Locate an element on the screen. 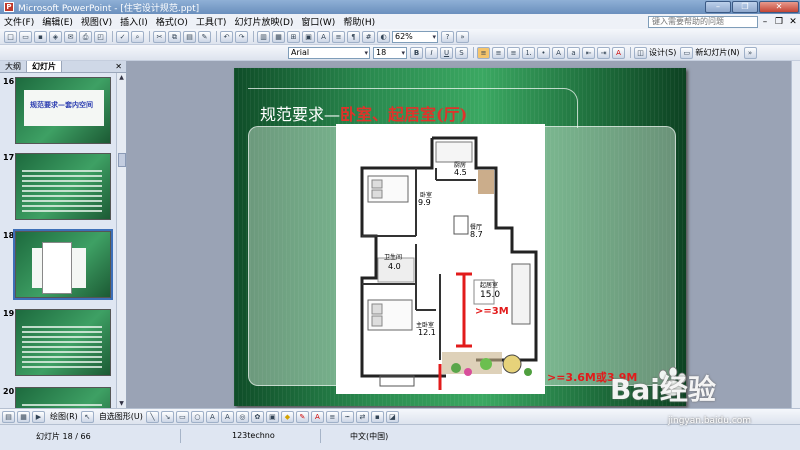 Image resolution: width=800 pixels, height=450 pixels. new-file-icon: □ is located at coordinates (10, 36).